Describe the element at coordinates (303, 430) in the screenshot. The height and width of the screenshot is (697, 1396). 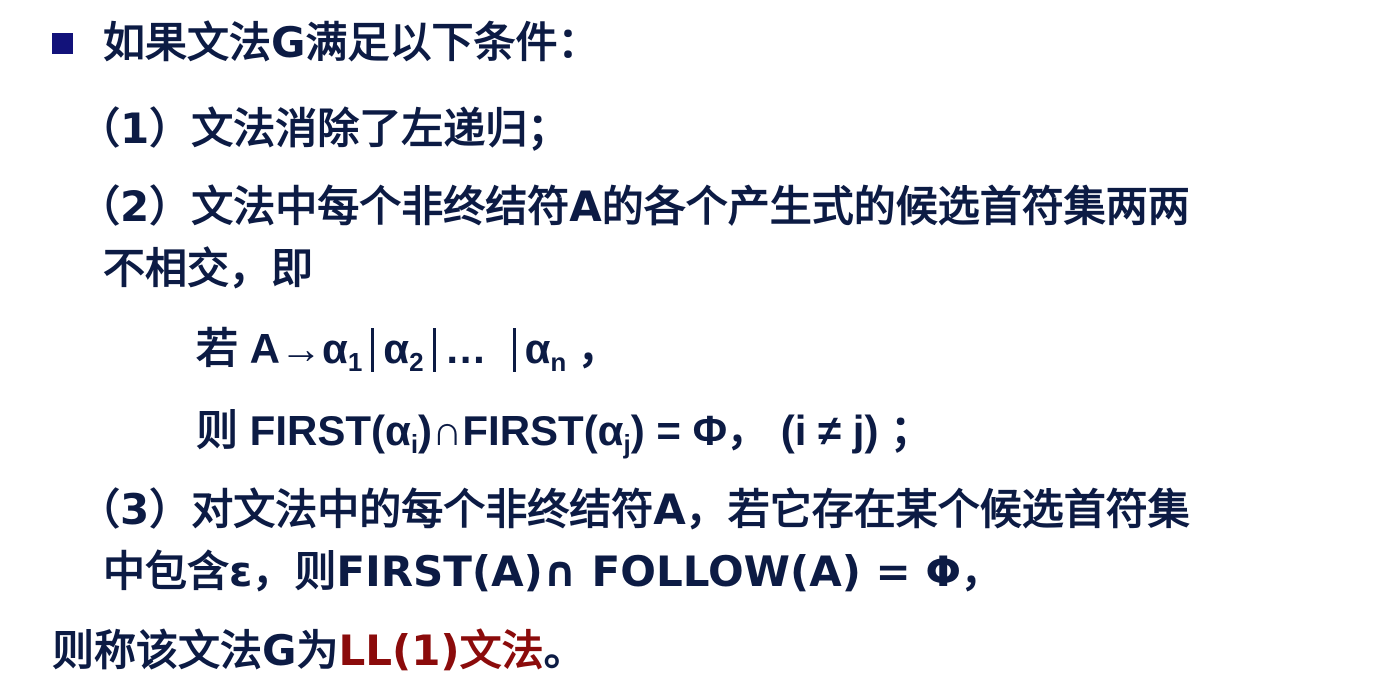
I see `formula-part-a: 则 FIRST(α` at that location.